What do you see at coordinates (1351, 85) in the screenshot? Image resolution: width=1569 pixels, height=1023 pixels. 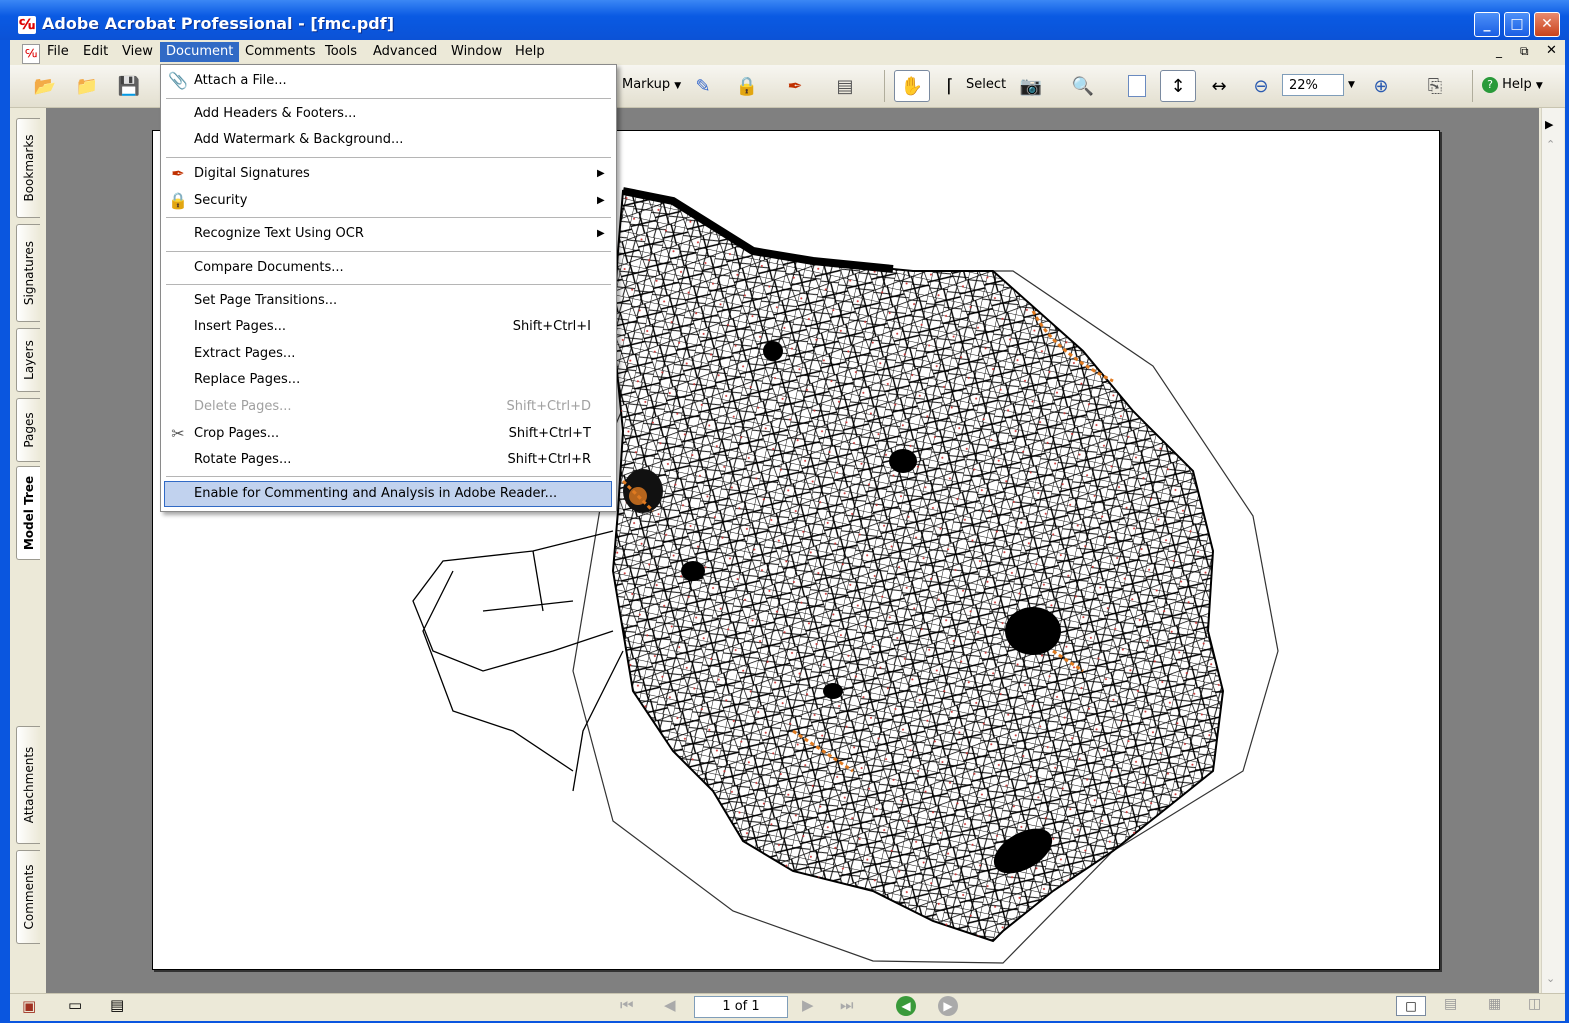 I see `zoom-dropdown-icon: ▼` at bounding box center [1351, 85].